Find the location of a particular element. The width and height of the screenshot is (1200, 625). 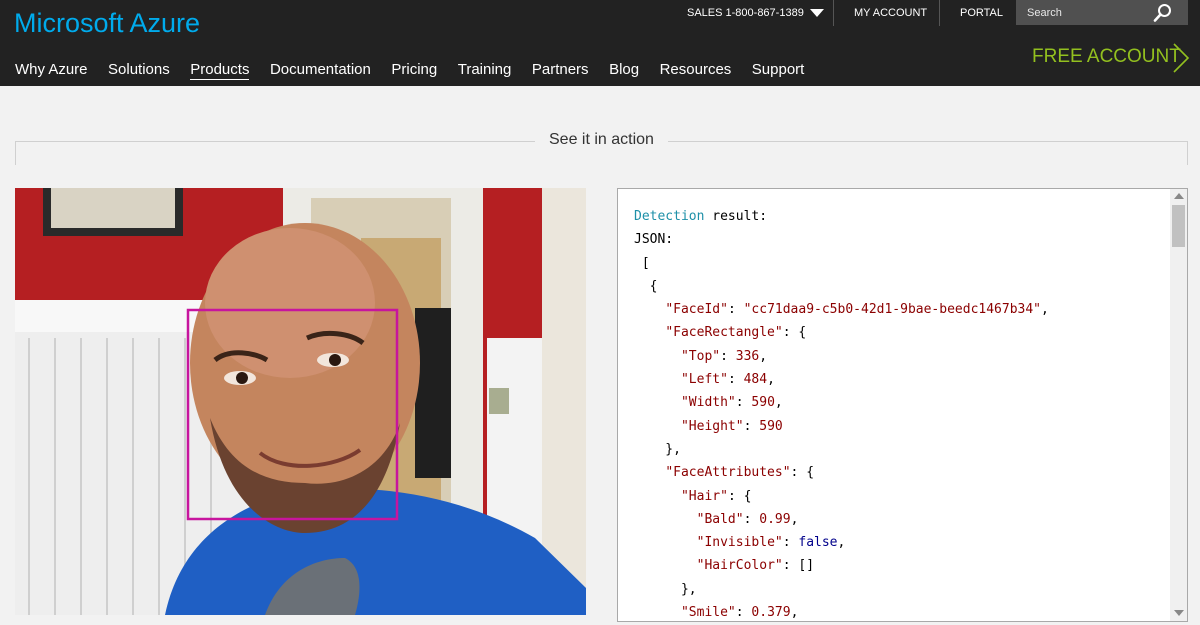

json-key: "Left" is located at coordinates (704, 380).